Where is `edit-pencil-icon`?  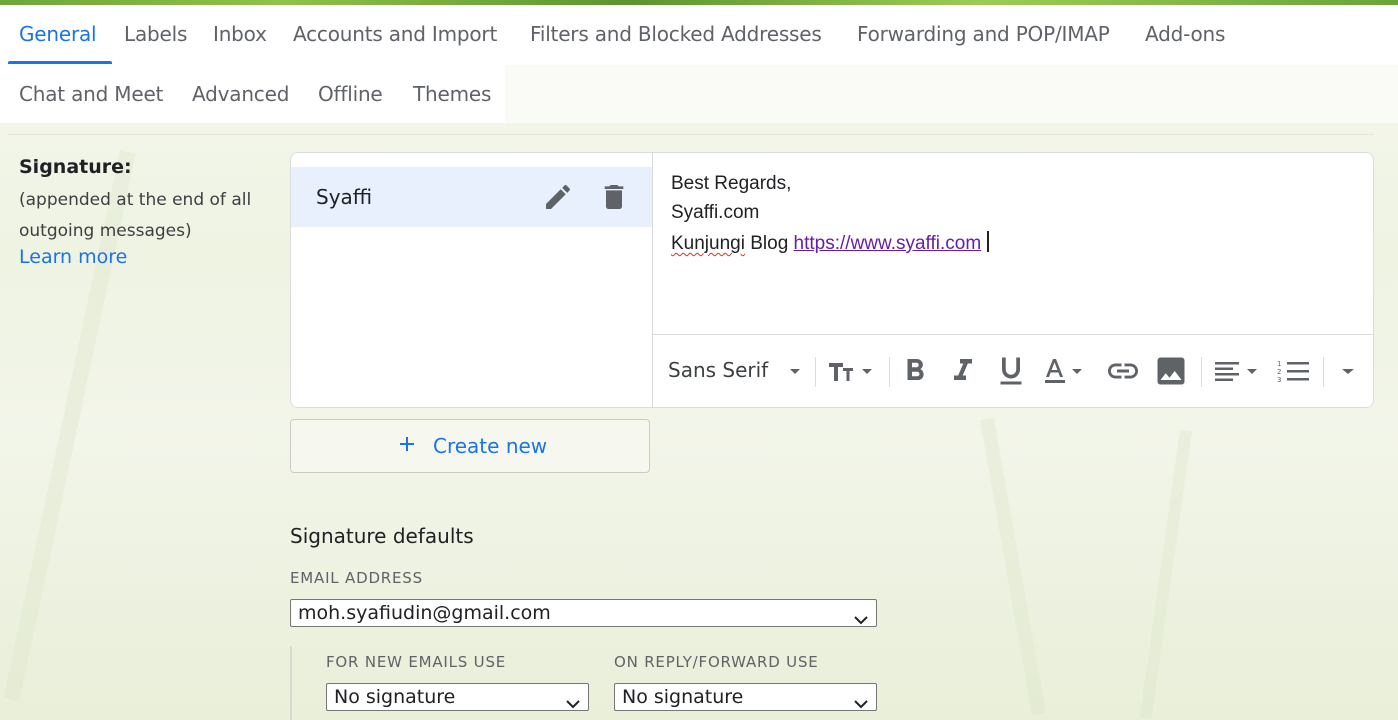
edit-pencil-icon is located at coordinates (558, 197).